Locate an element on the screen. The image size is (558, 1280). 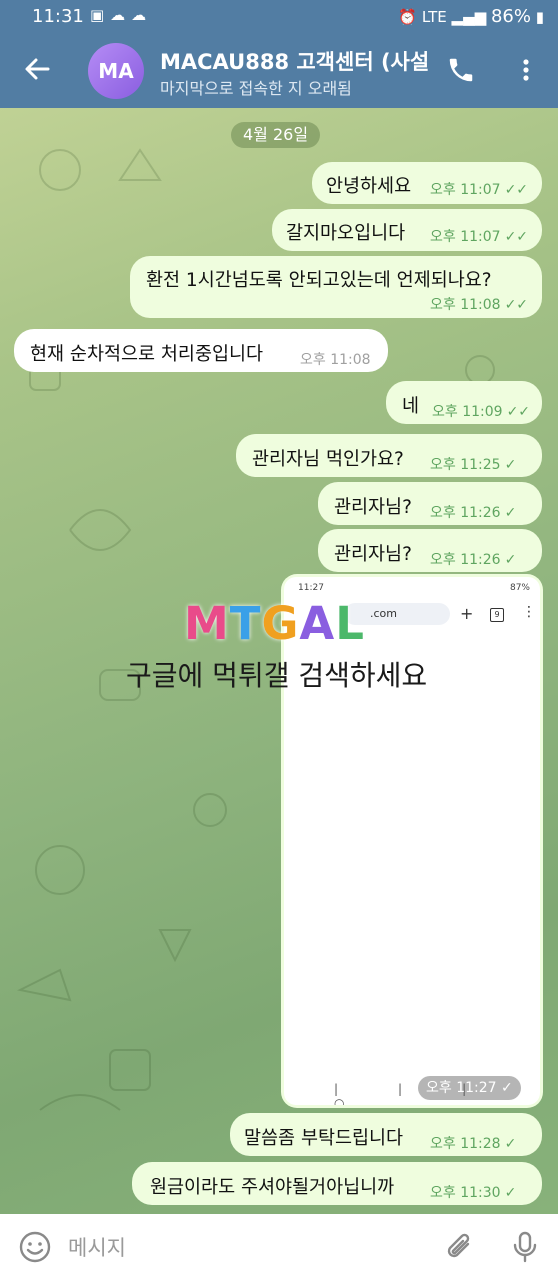
message-bubble: 환전 1시간넘도록 안되고있는데 언제되나요? 오후 11:08 ✓✓ is located at coordinates (336, 287).